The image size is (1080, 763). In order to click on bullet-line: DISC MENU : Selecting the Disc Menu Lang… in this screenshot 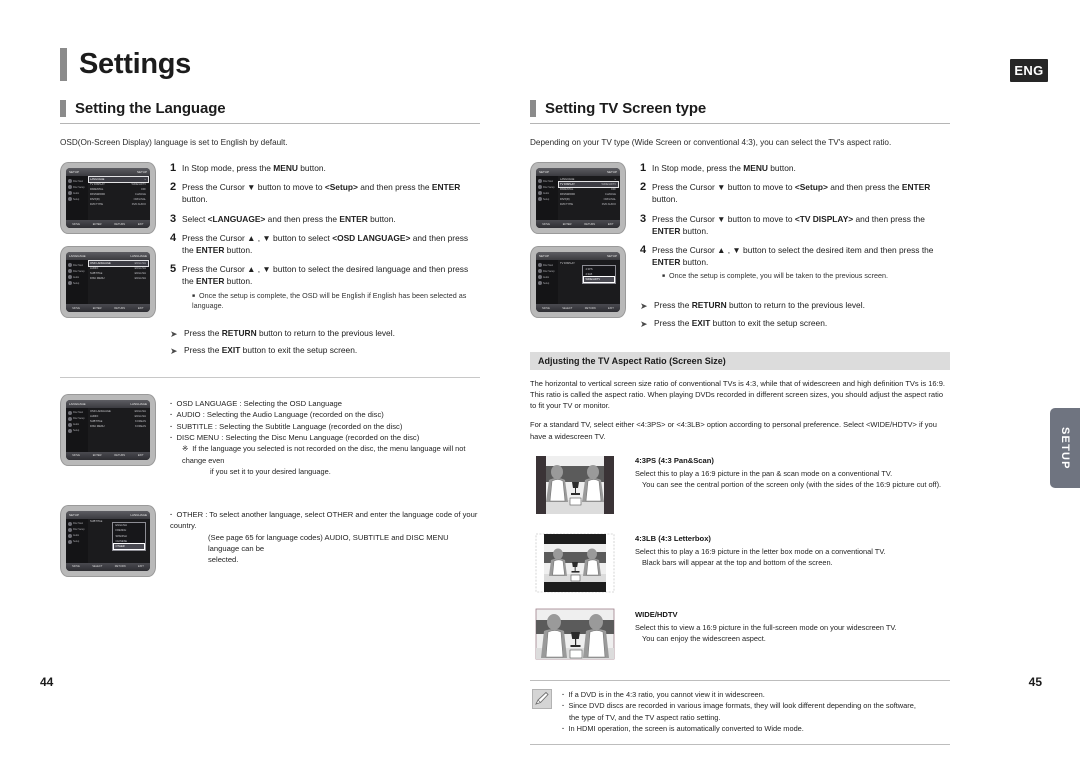, I will do `click(325, 437)`.